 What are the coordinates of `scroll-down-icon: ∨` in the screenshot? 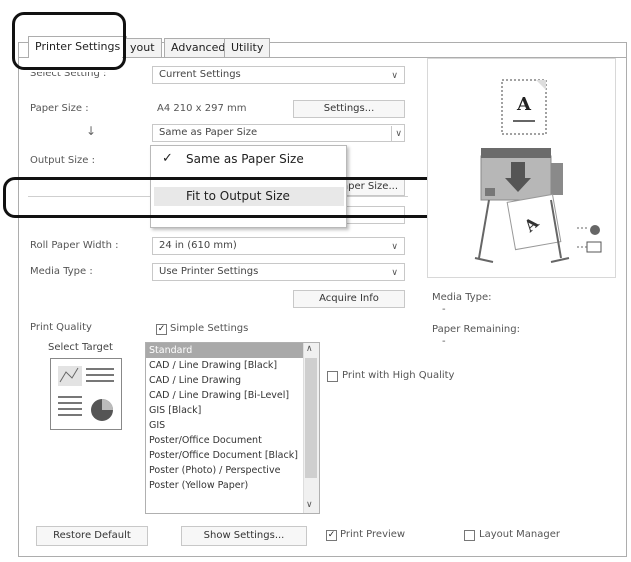 It's located at (309, 505).